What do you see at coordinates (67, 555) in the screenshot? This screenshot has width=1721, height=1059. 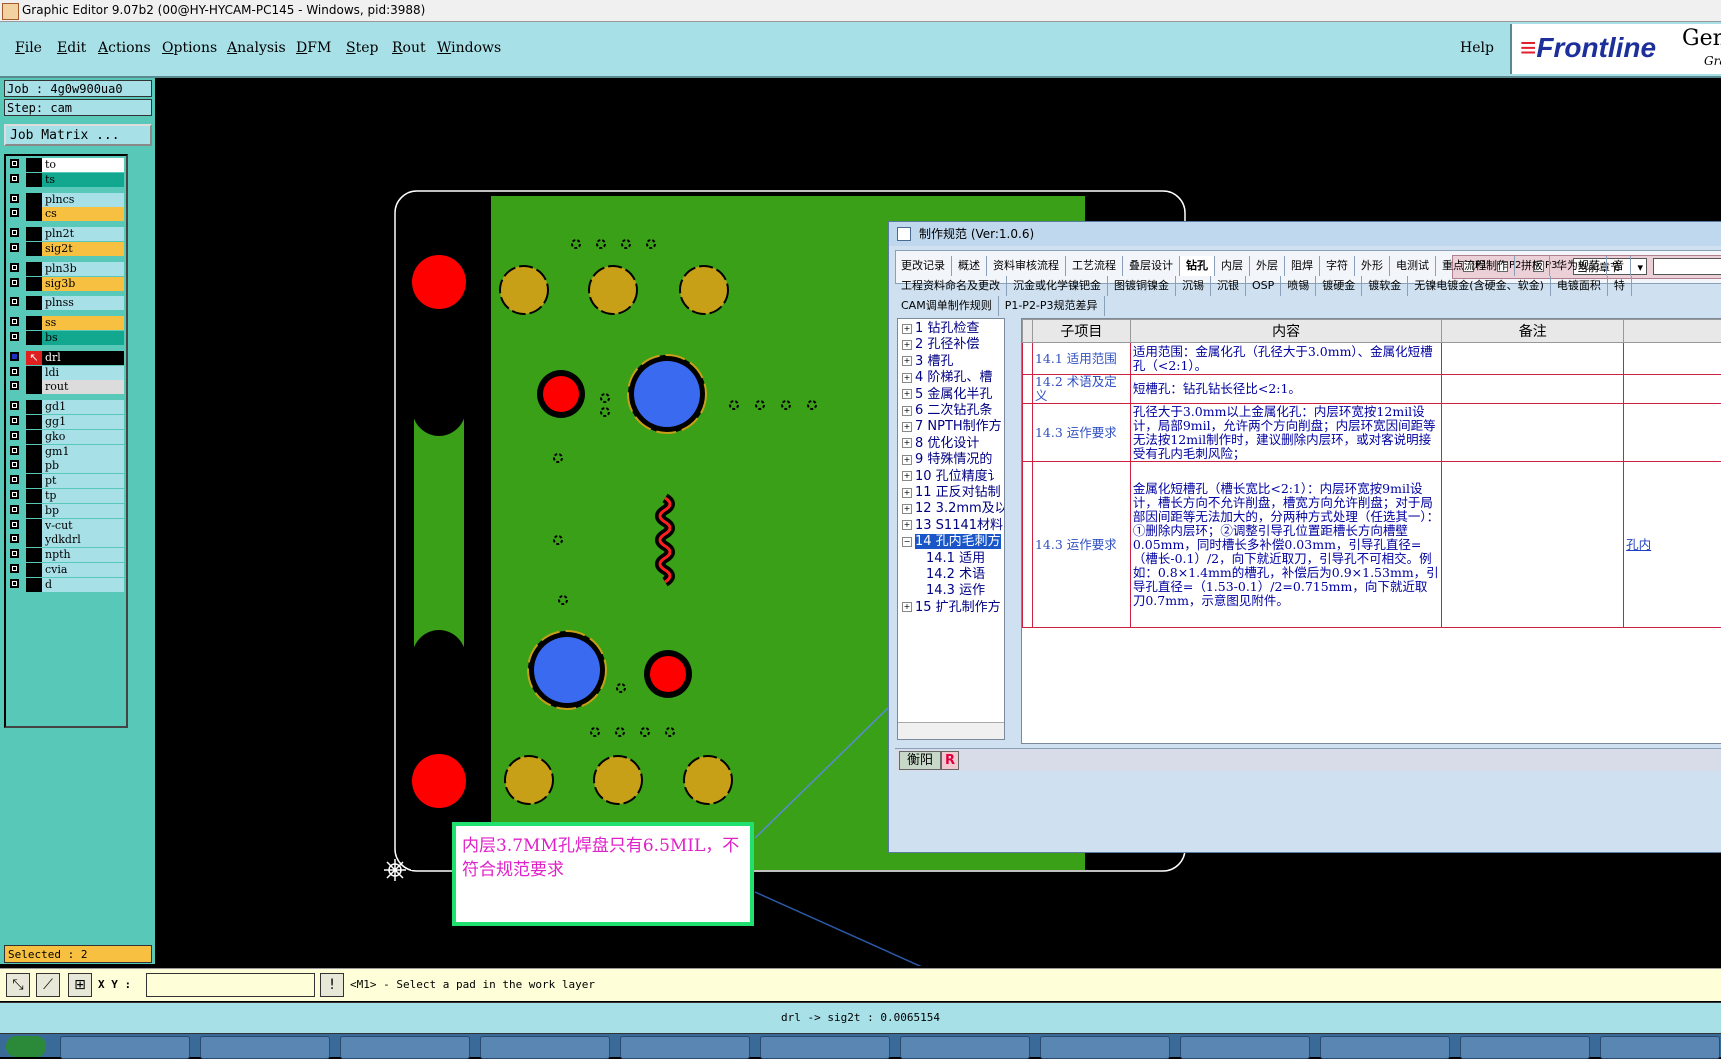 I see `layer-row-npth: npth` at bounding box center [67, 555].